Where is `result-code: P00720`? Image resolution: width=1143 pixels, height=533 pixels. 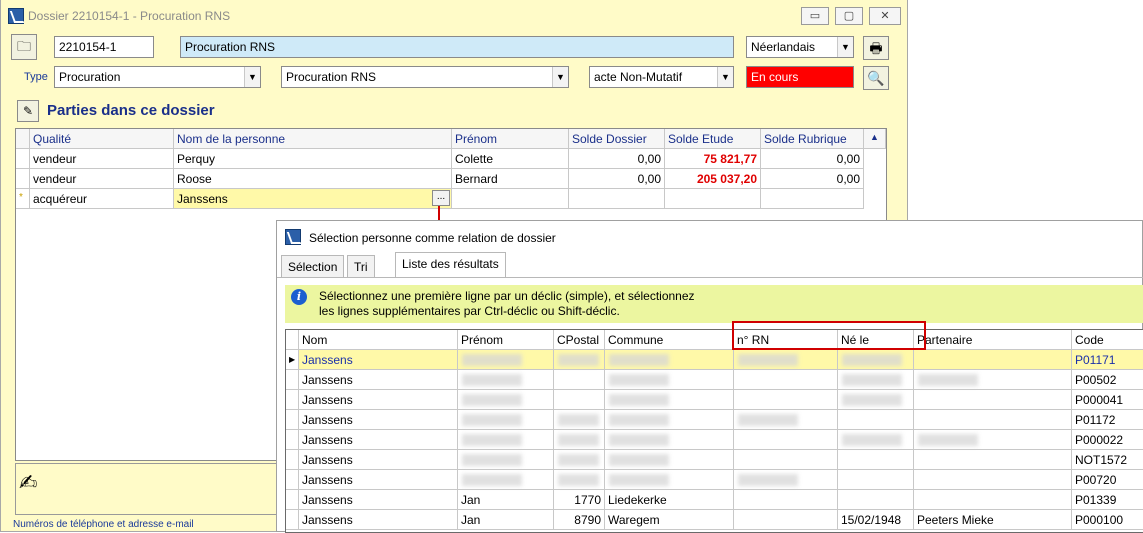 result-code: P00720 is located at coordinates (1107, 480).